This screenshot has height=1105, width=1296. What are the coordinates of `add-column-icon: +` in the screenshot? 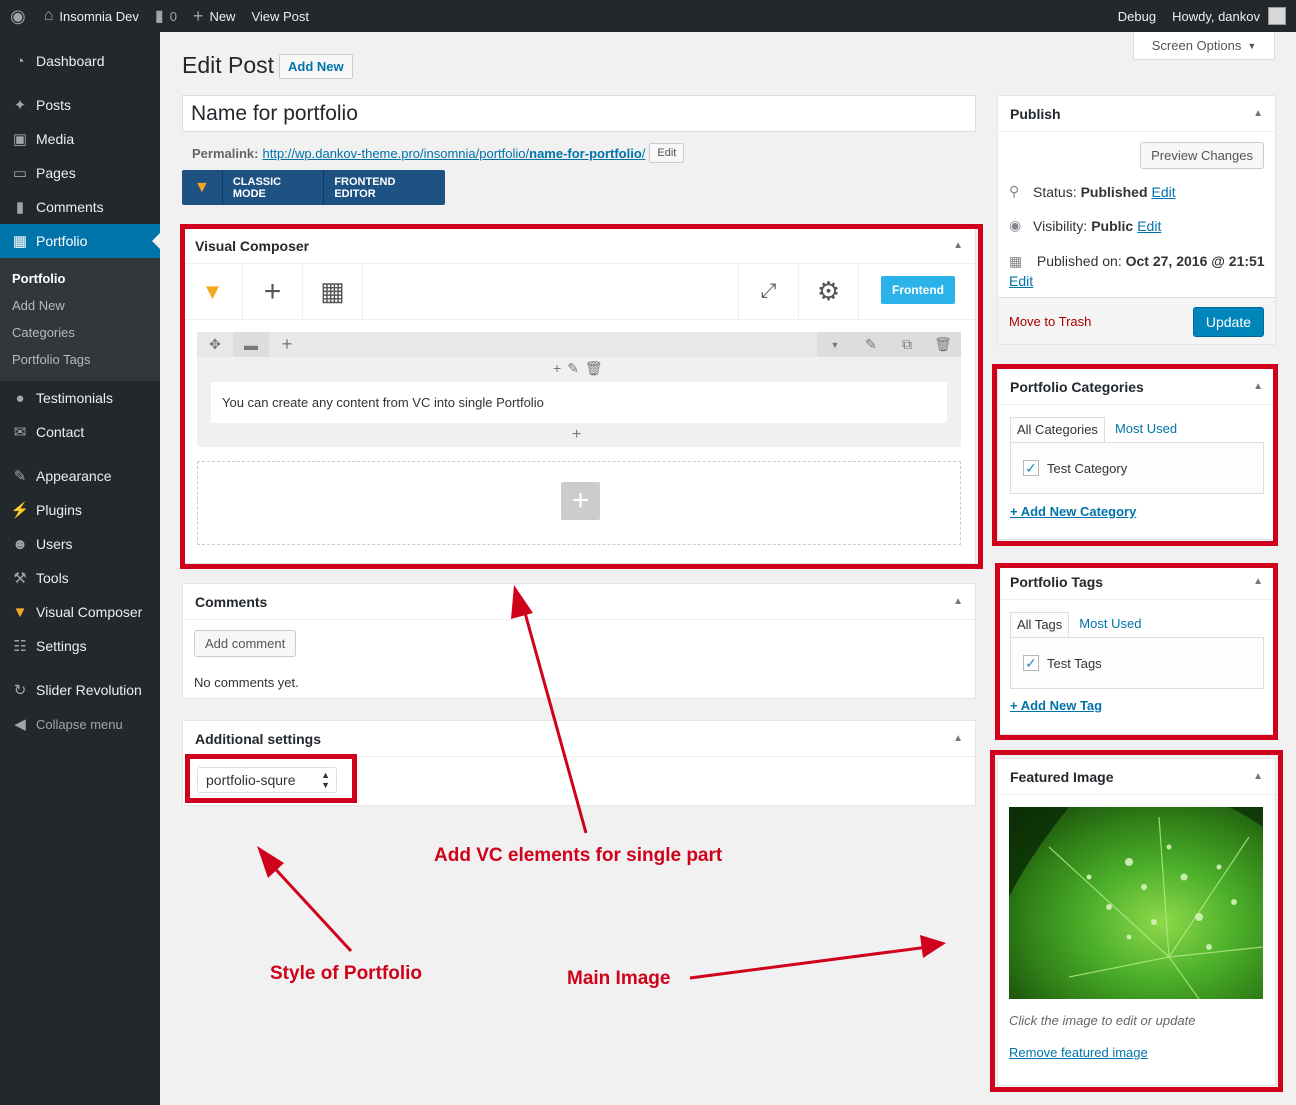 It's located at (287, 344).